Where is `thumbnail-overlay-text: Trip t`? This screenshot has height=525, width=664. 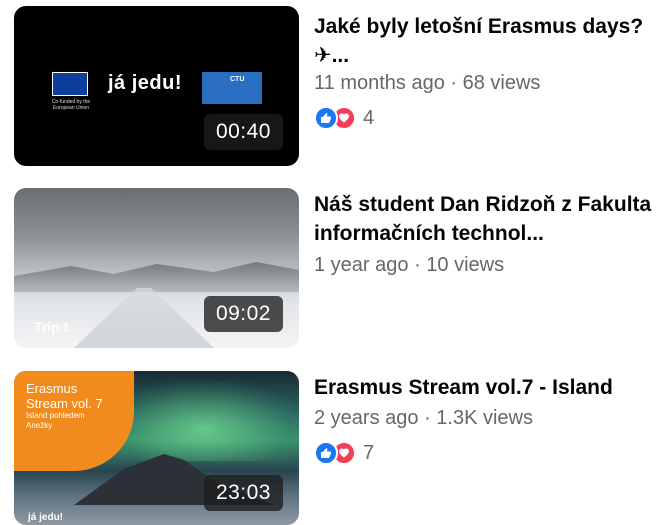
thumbnail-overlay-text: Trip t is located at coordinates (51, 327).